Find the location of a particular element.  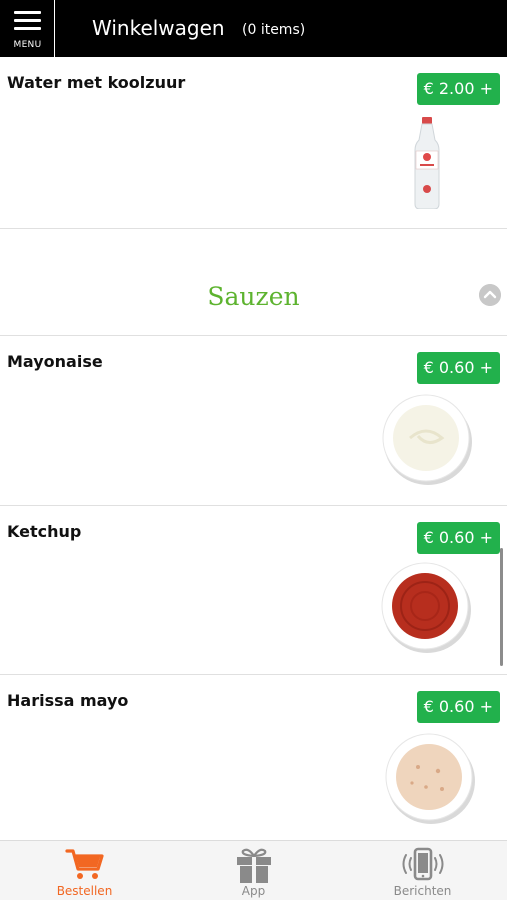

cart-icon is located at coordinates (84, 864).